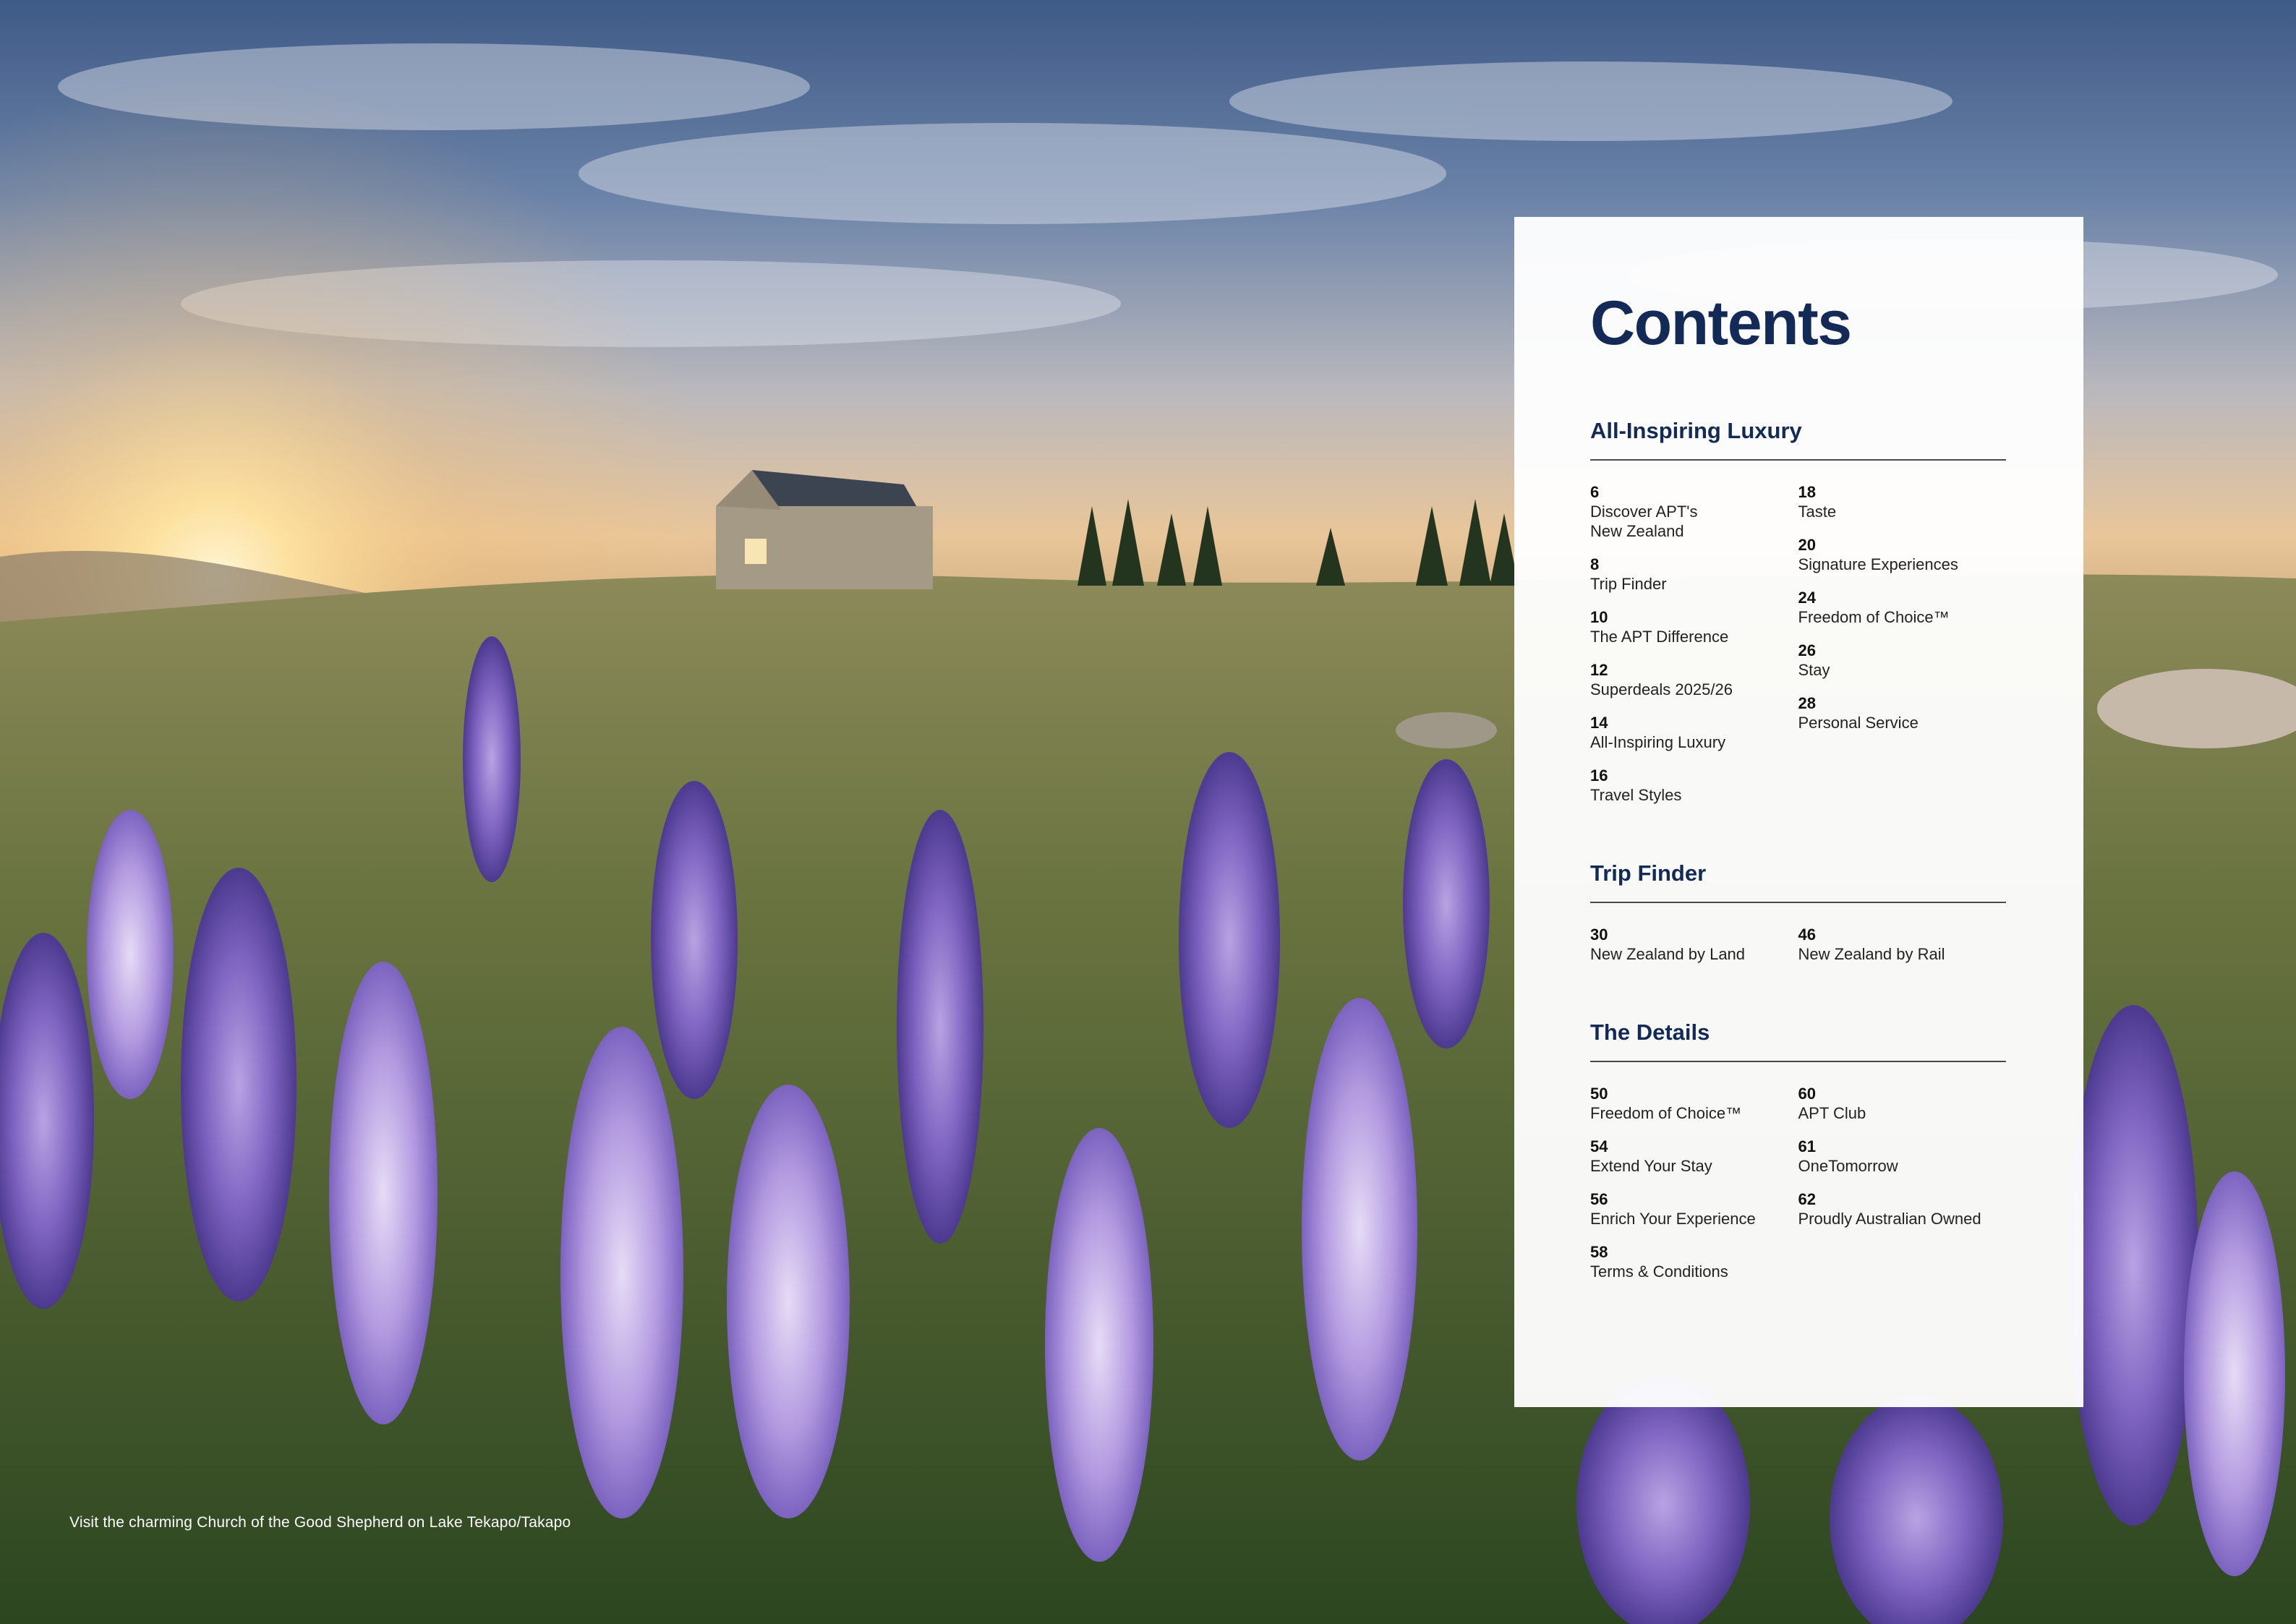 The height and width of the screenshot is (1624, 2296). What do you see at coordinates (1658, 742) in the screenshot?
I see `entry-label: All-Inspiring Luxury` at bounding box center [1658, 742].